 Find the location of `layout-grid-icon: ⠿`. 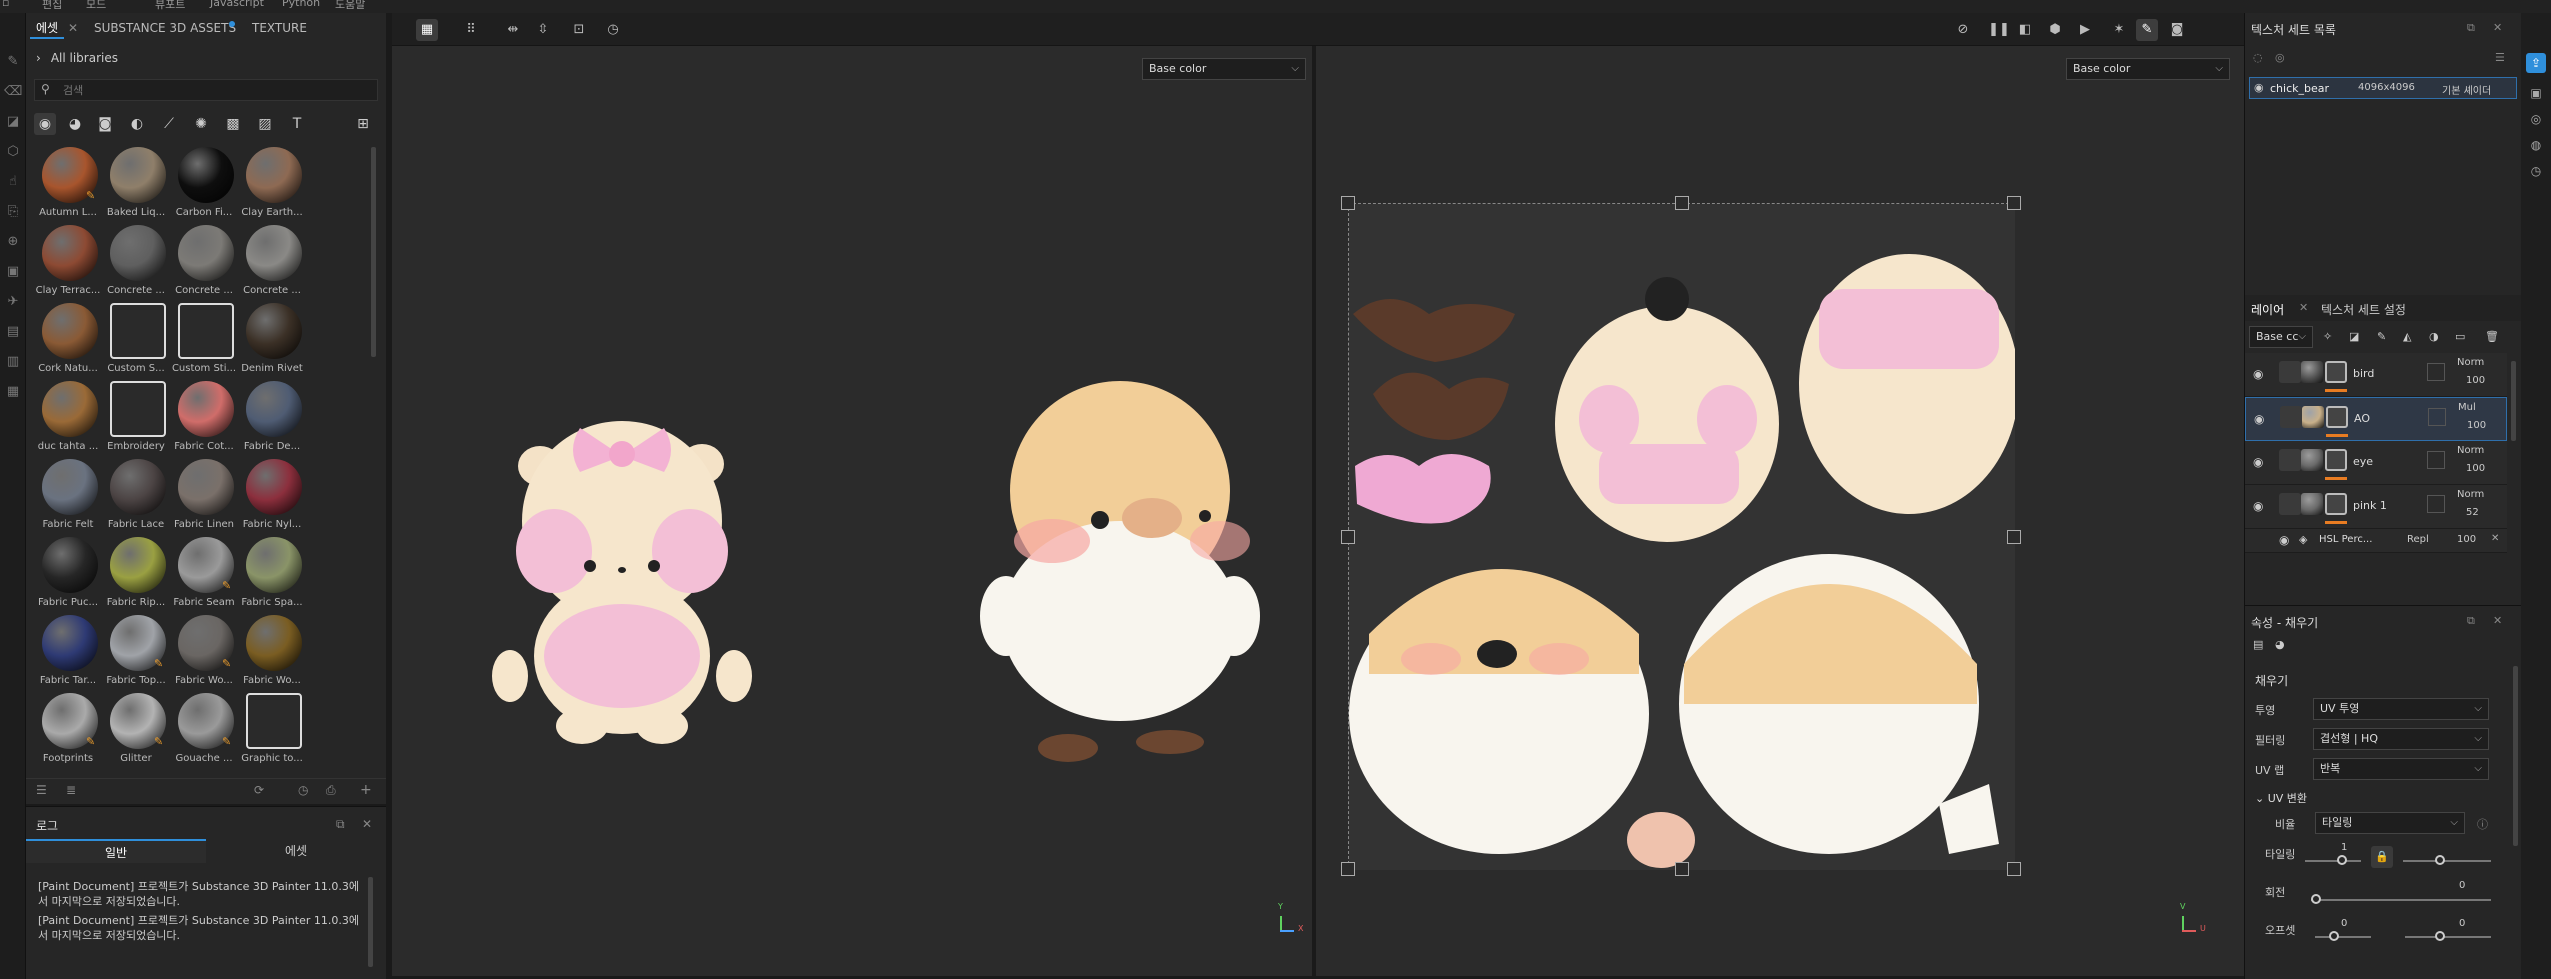

layout-grid-icon: ⠿ is located at coordinates (471, 30).